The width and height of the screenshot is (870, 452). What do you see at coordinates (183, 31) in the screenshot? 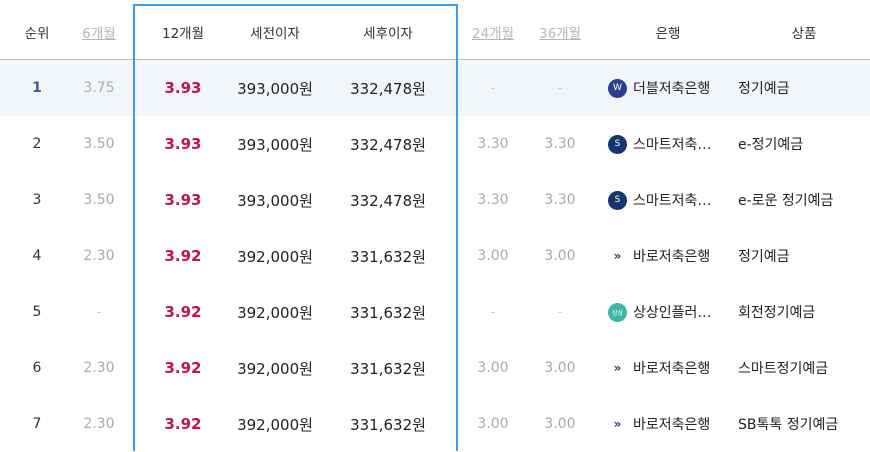
I see `header-12month: 12개월` at bounding box center [183, 31].